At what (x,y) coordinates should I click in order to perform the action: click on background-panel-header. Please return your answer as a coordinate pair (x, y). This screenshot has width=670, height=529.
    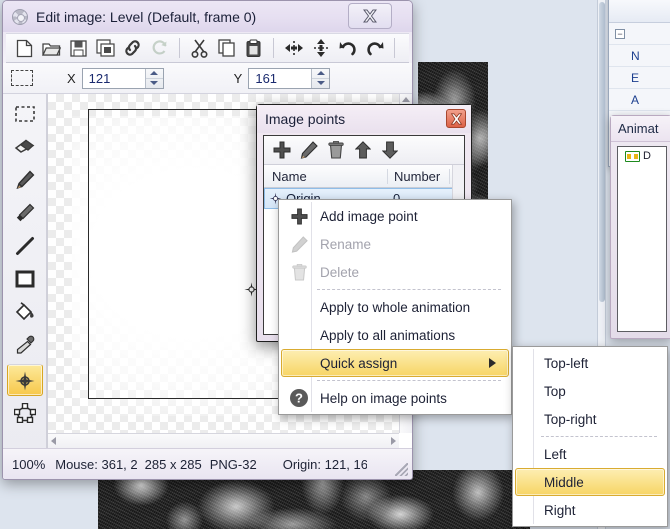
    Looking at the image, I should click on (639, 11).